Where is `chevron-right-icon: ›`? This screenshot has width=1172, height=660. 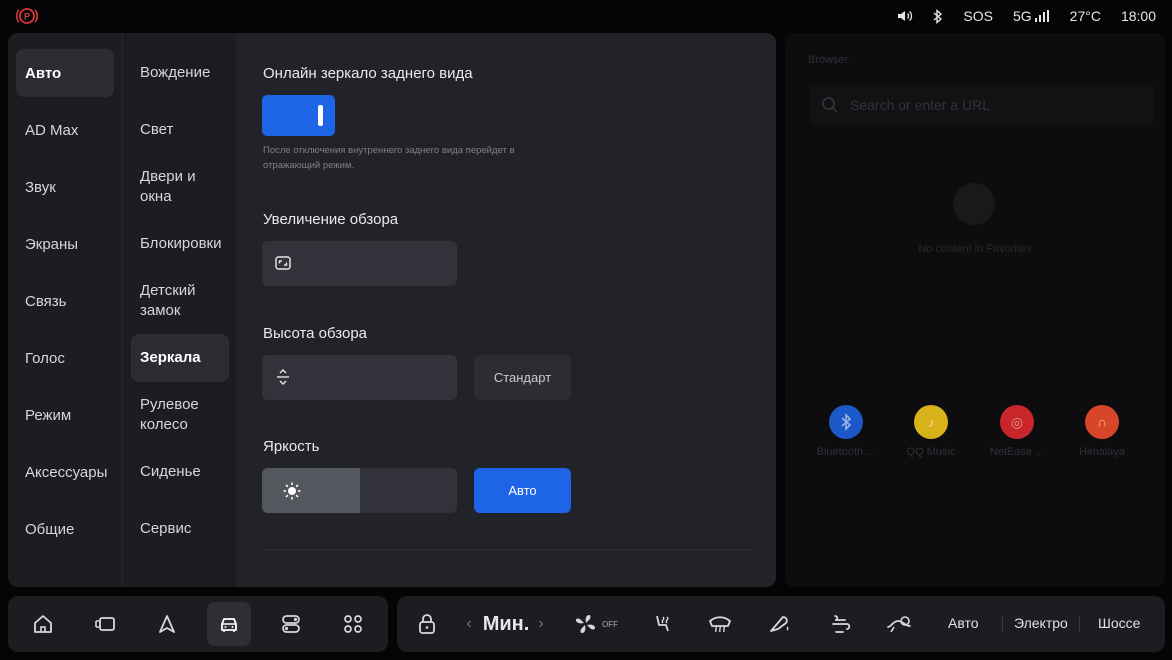
chevron-right-icon: › is located at coordinates (541, 623).